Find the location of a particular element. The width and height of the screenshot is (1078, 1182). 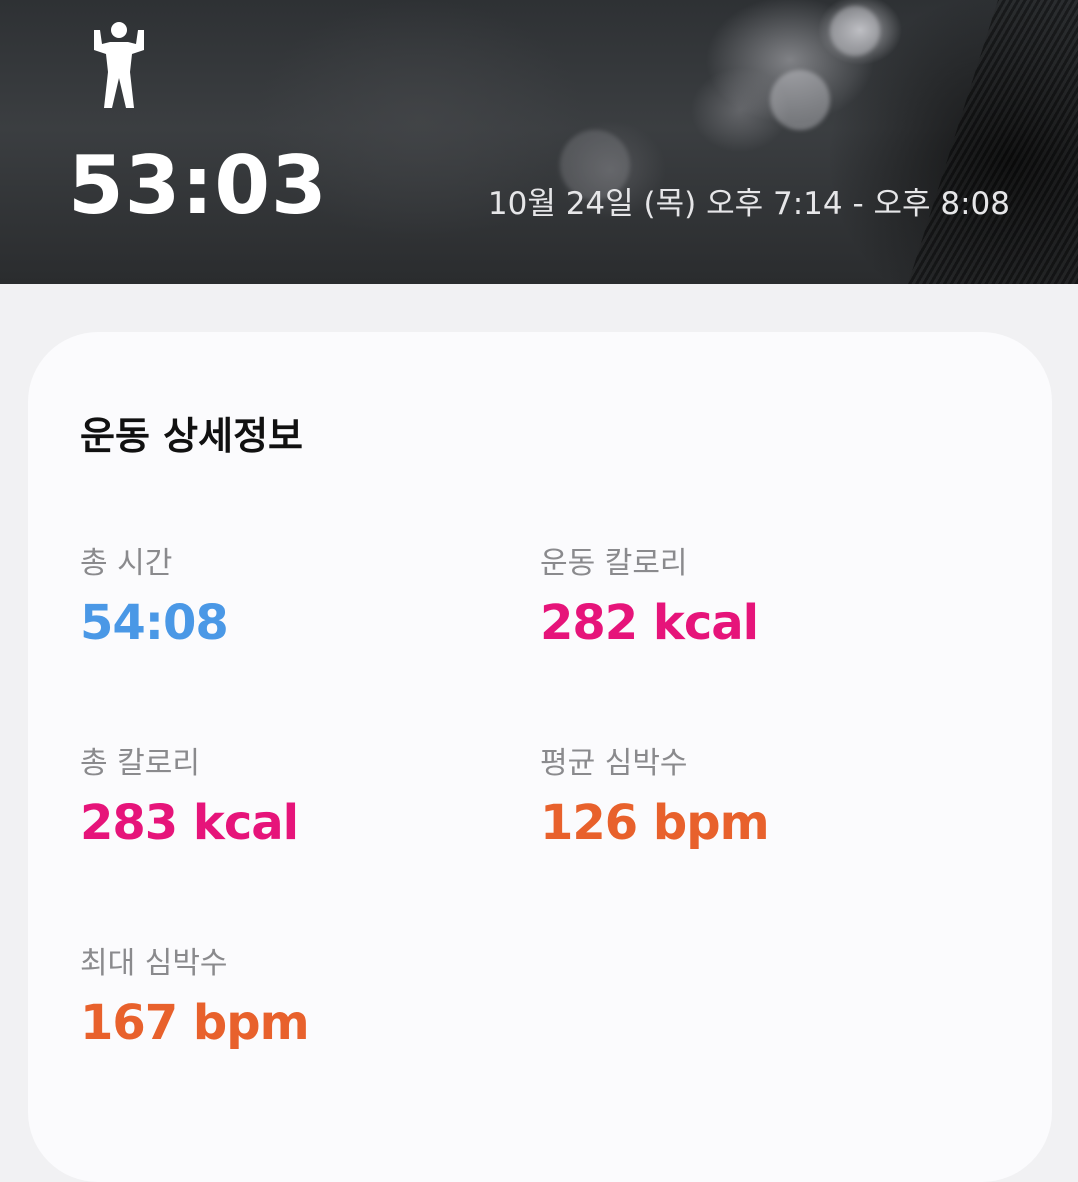

background-texture is located at coordinates (993, 142).